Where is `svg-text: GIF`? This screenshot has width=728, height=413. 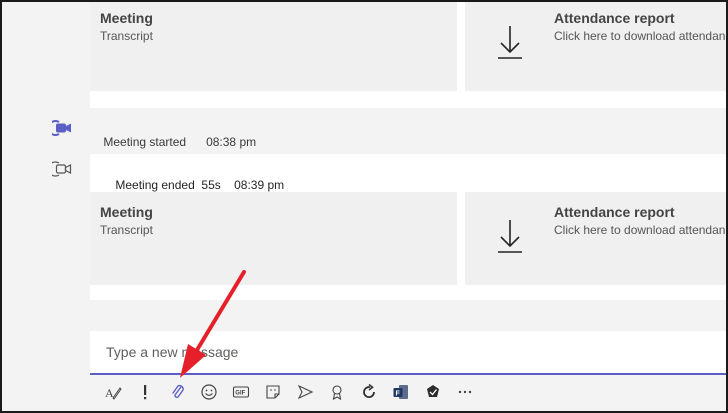
svg-text: GIF is located at coordinates (240, 394).